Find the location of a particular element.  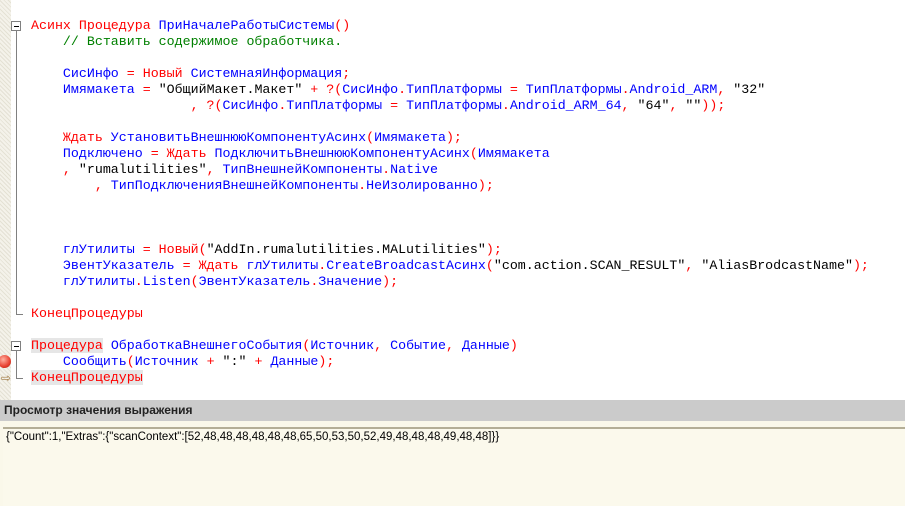

code-token: Listen is located at coordinates (166, 281).